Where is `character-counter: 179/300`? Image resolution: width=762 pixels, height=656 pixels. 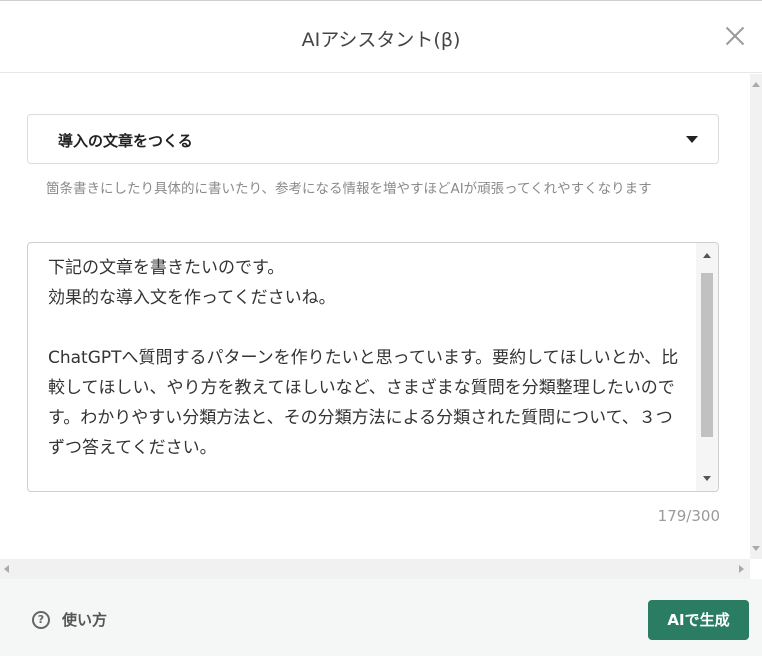
character-counter: 179/300 is located at coordinates (688, 516).